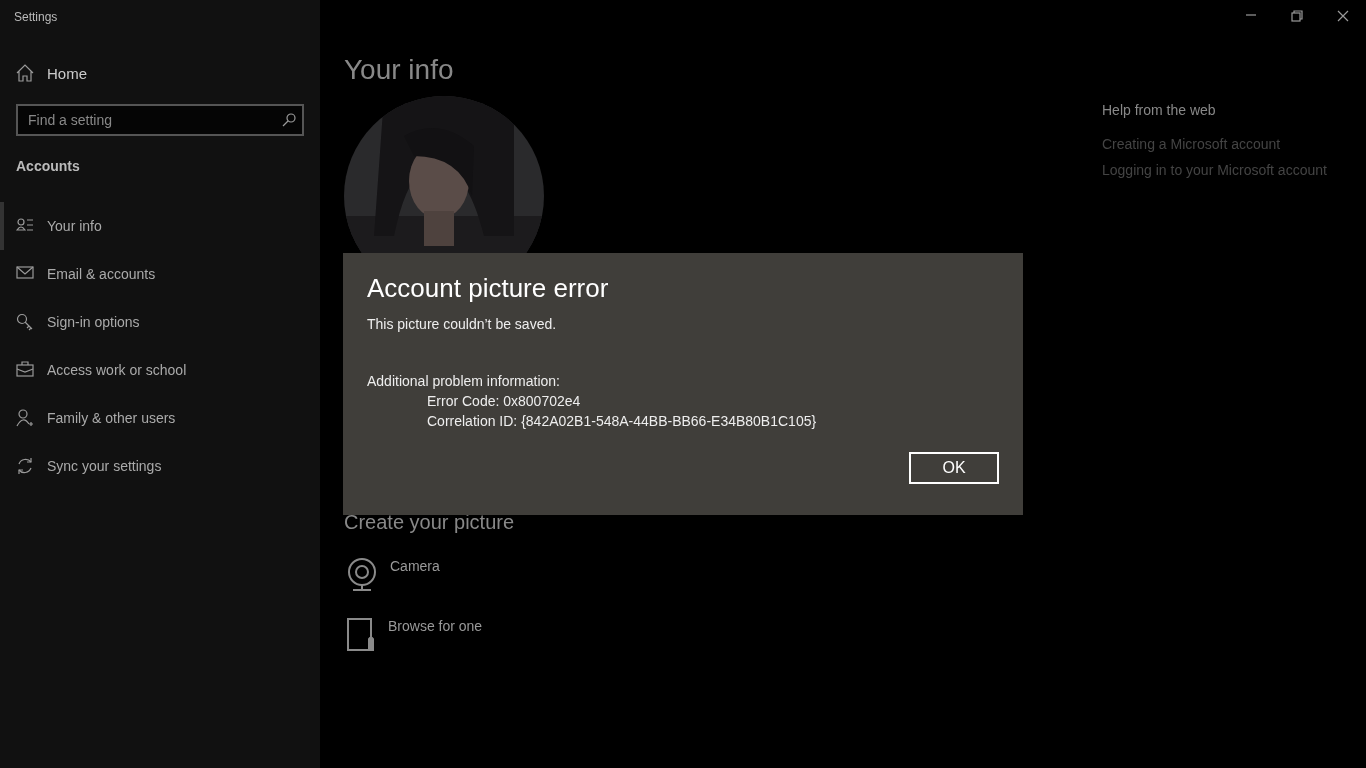 The height and width of the screenshot is (768, 1366). What do you see at coordinates (463, 381) in the screenshot?
I see `info-heading: Additional problem information:` at bounding box center [463, 381].